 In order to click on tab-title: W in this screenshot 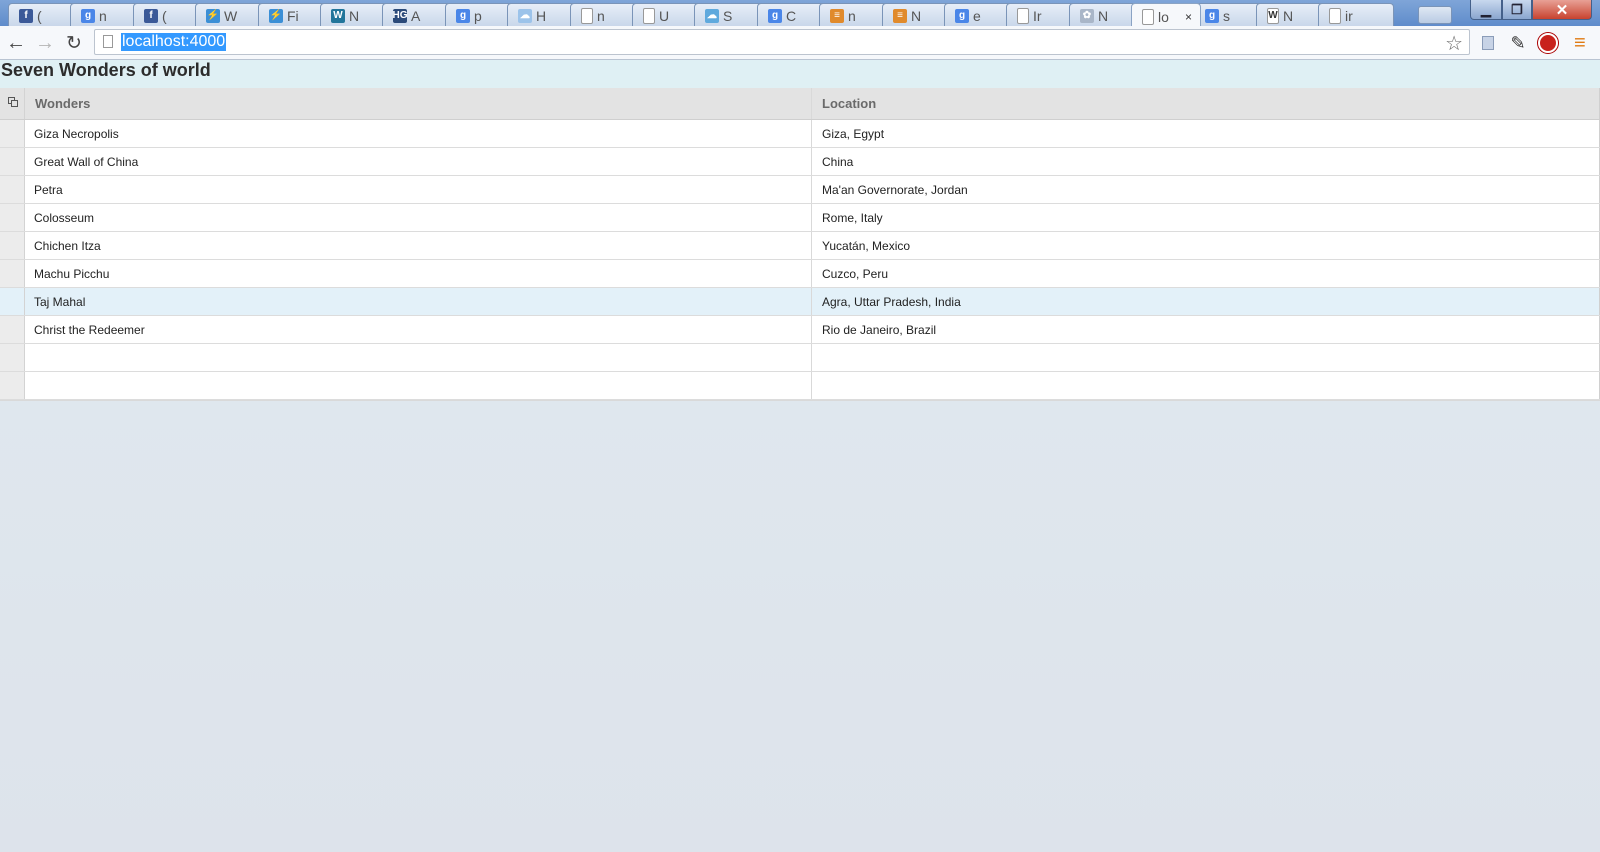, I will do `click(231, 16)`.